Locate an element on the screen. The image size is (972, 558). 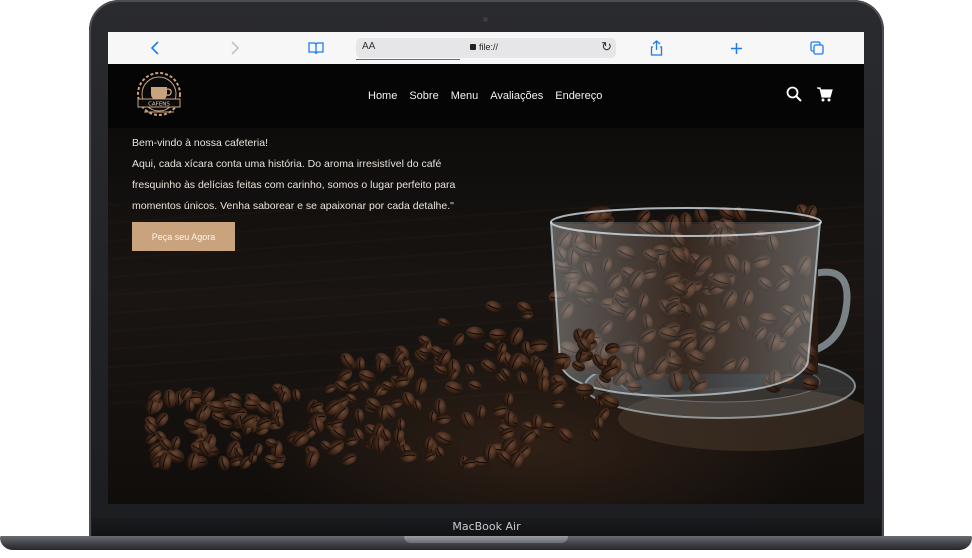
share-icon is located at coordinates (656, 48).